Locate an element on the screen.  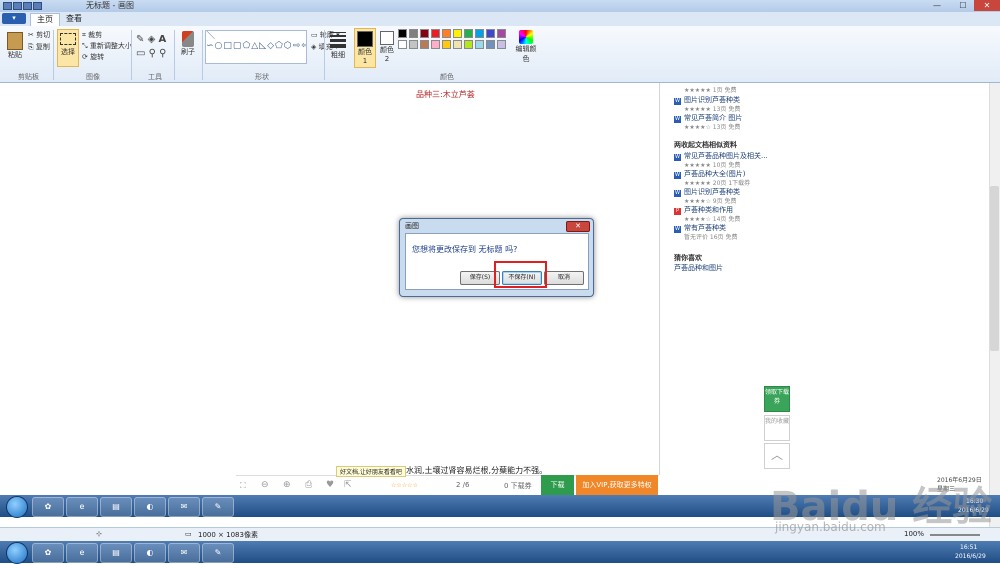
float-collect-button: 我的收藏 is located at coordinates (777, 428).